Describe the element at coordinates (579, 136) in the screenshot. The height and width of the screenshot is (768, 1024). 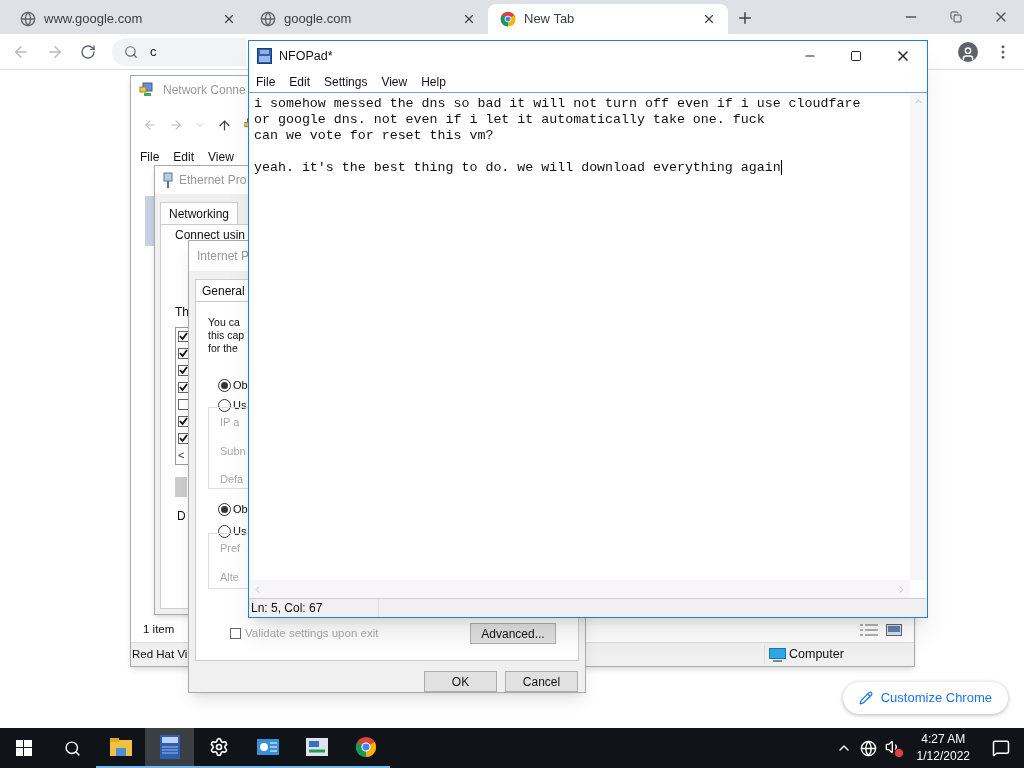
I see `text-area: i somehow messed the dns so bad it will not turn off even if i use cloudfare or google dns. not even if i let it automatically take one. fuck can we vote for reset this vm? yeah. it's the best thing to do. we will download everything again` at that location.